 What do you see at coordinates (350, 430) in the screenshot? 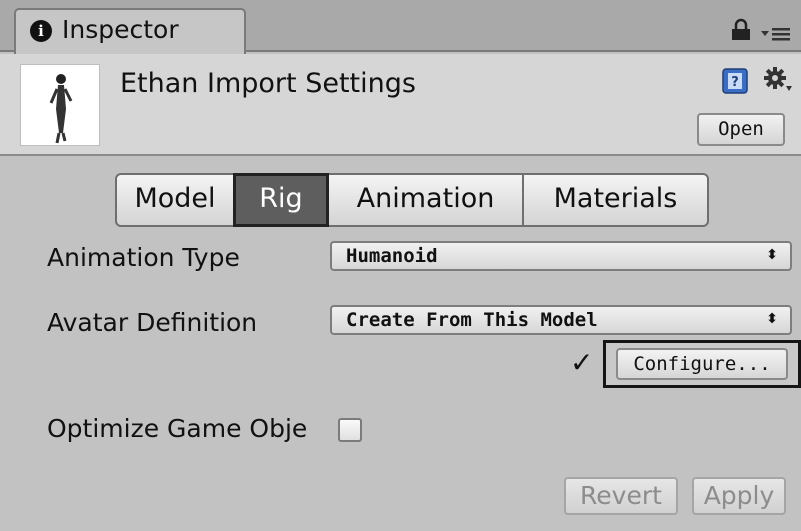
I see `optimize-game-objects-checkbox` at bounding box center [350, 430].